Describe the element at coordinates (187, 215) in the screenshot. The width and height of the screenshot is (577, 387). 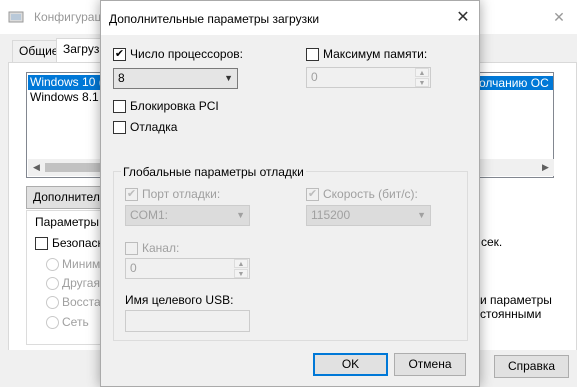
I see `debug-port-select: COM1: ▼` at that location.